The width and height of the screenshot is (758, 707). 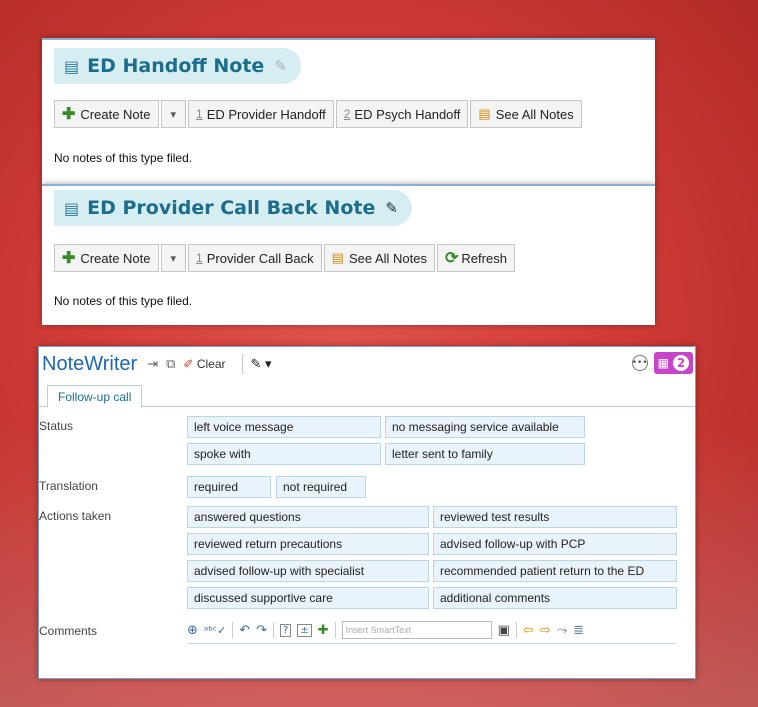 What do you see at coordinates (260, 258) in the screenshot?
I see `provider-call-back-label: Provider Call Back` at bounding box center [260, 258].